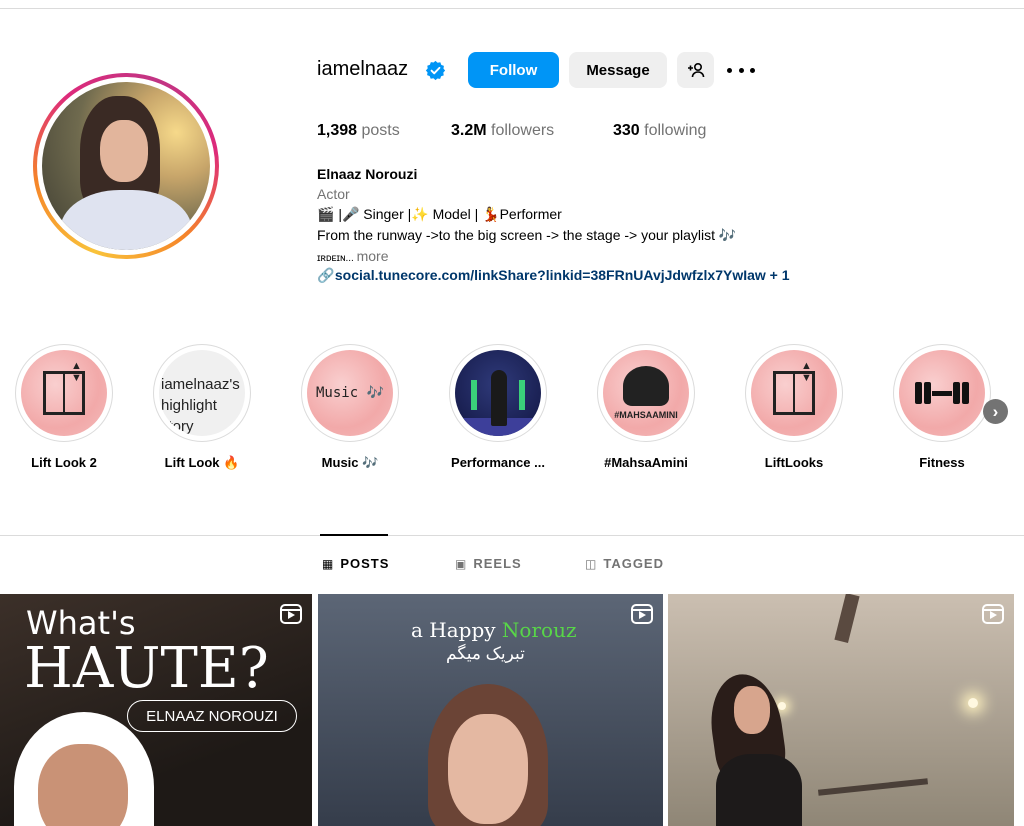 This screenshot has height=826, width=1024. I want to click on dumbbell-icon, so click(942, 393).